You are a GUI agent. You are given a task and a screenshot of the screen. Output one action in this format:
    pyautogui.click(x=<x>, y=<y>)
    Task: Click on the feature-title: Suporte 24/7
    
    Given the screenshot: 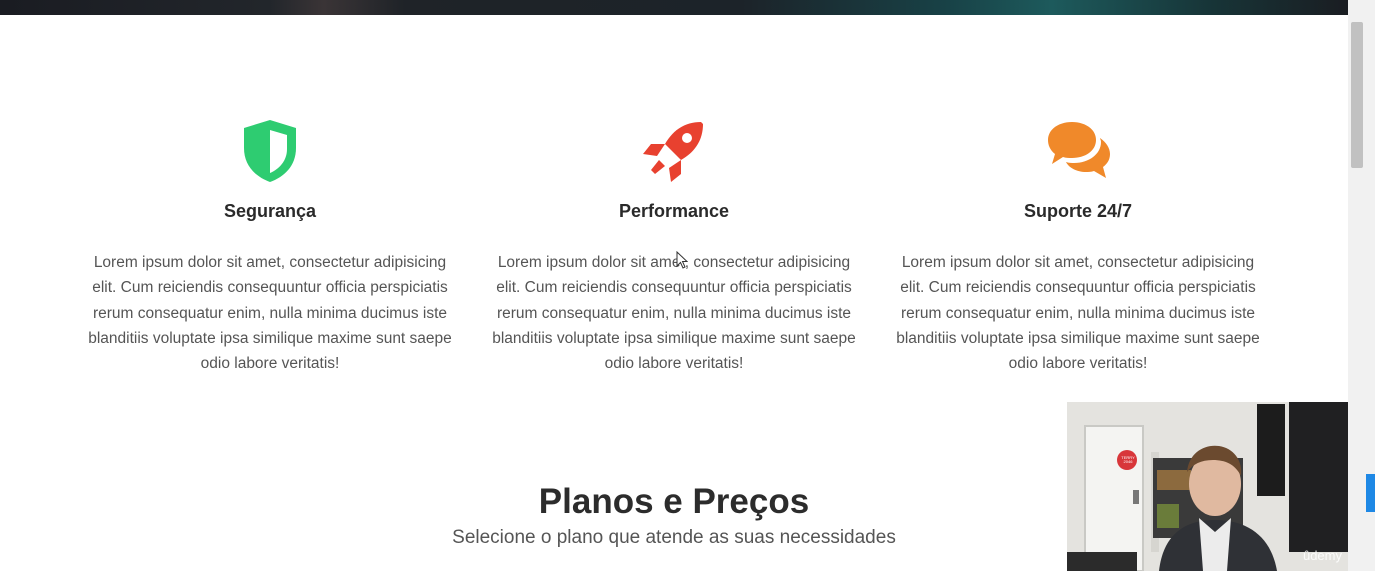 What is the action you would take?
    pyautogui.click(x=1078, y=211)
    